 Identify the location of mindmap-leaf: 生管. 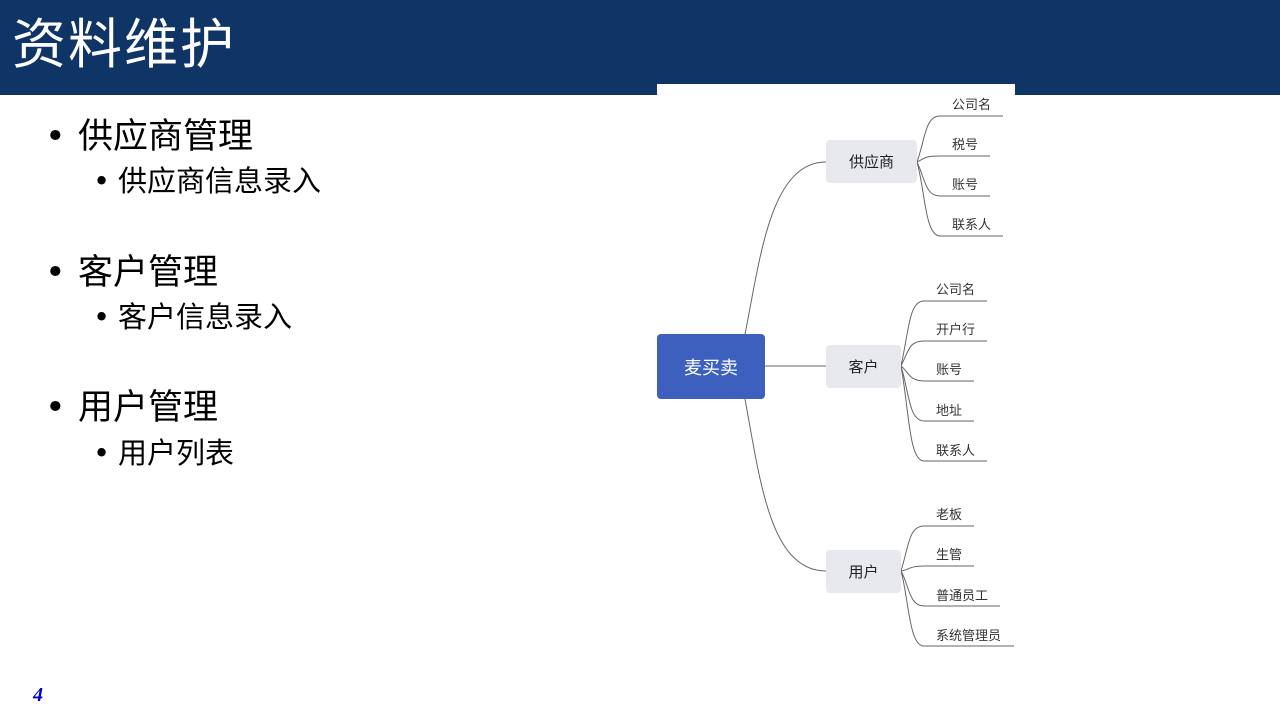
(949, 553).